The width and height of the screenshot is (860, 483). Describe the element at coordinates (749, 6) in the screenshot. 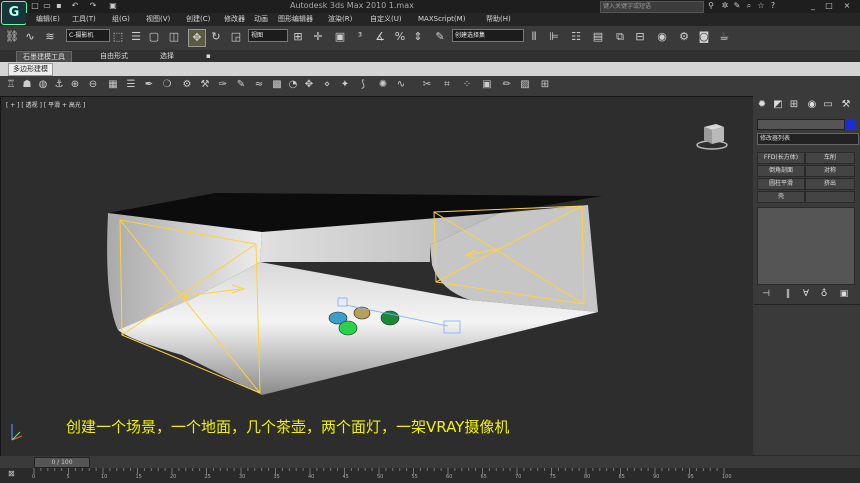

I see `search-icon: ⌕` at that location.